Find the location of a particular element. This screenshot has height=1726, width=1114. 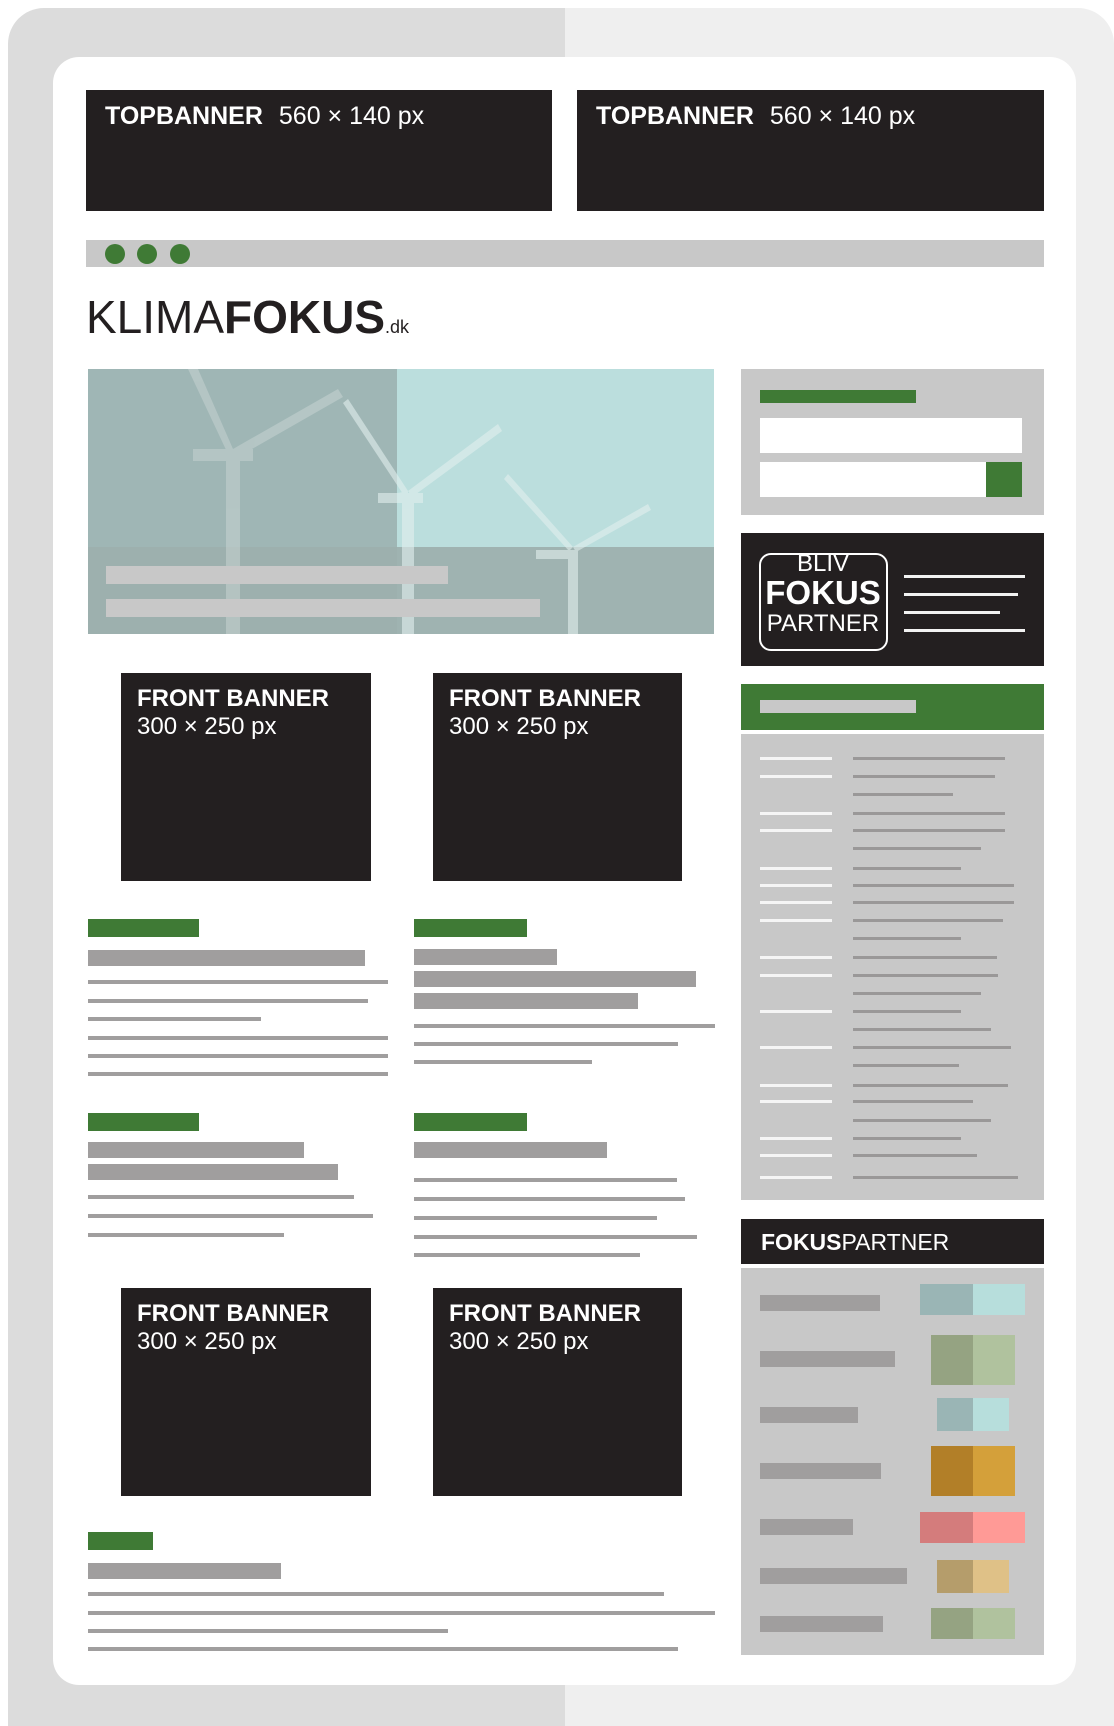

topbanner-2-label: TOPBANNER is located at coordinates (675, 116).